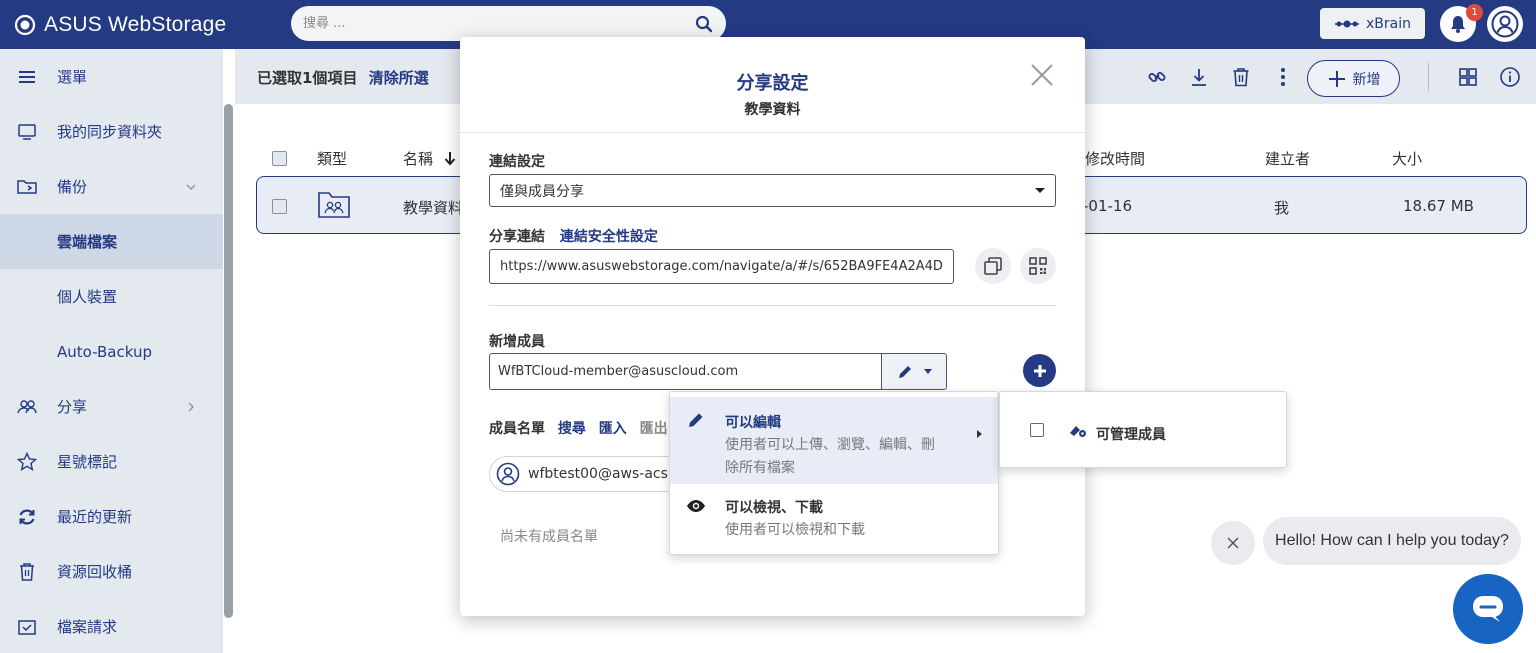 This screenshot has height=653, width=1536. Describe the element at coordinates (279, 158) in the screenshot. I see `select-all-checkbox` at that location.